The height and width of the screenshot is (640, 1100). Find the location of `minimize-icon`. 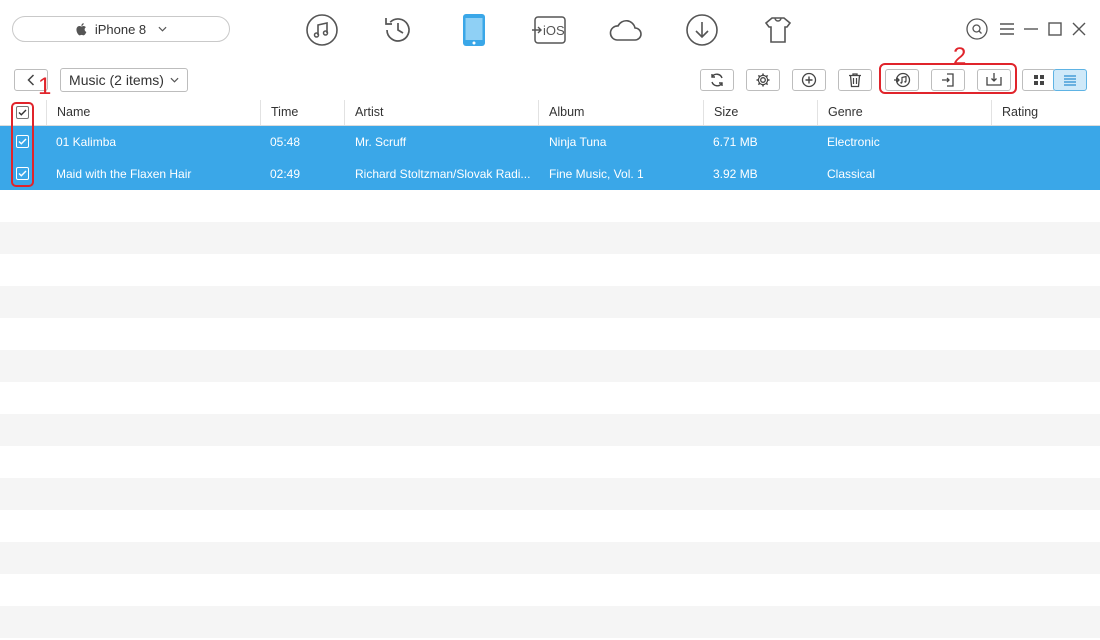

minimize-icon is located at coordinates (1031, 29).